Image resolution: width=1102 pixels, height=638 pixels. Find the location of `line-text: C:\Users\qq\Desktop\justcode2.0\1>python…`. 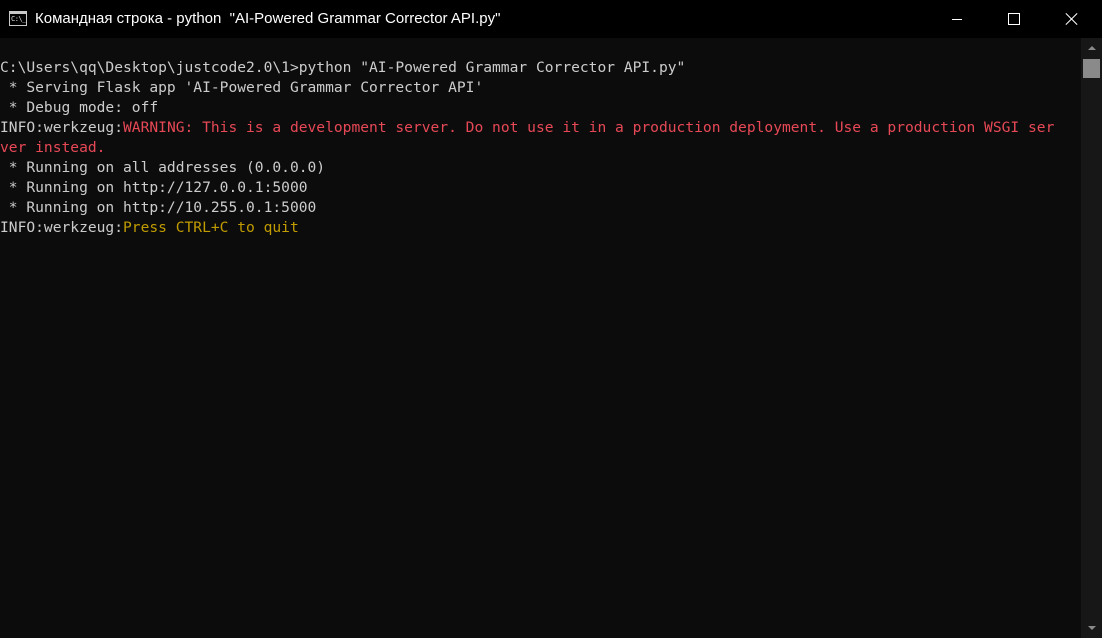

line-text: C:\Users\qq\Desktop\justcode2.0\1>python… is located at coordinates (343, 67).